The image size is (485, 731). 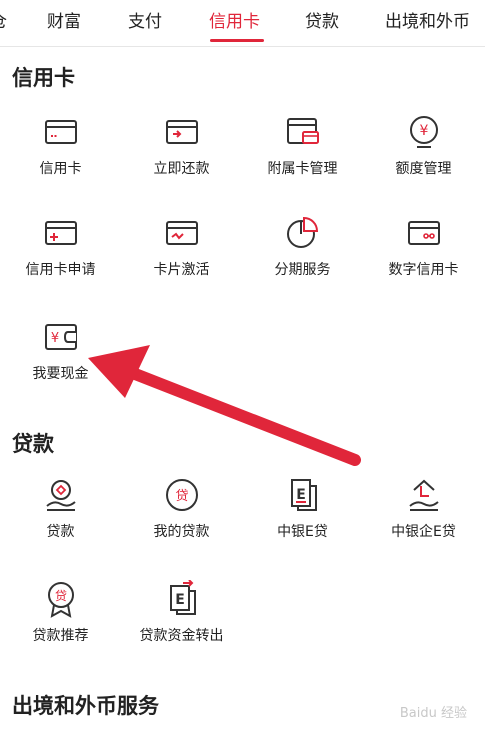 What do you see at coordinates (60, 636) in the screenshot?
I see `grid-item-label: 贷款推荐` at bounding box center [60, 636].